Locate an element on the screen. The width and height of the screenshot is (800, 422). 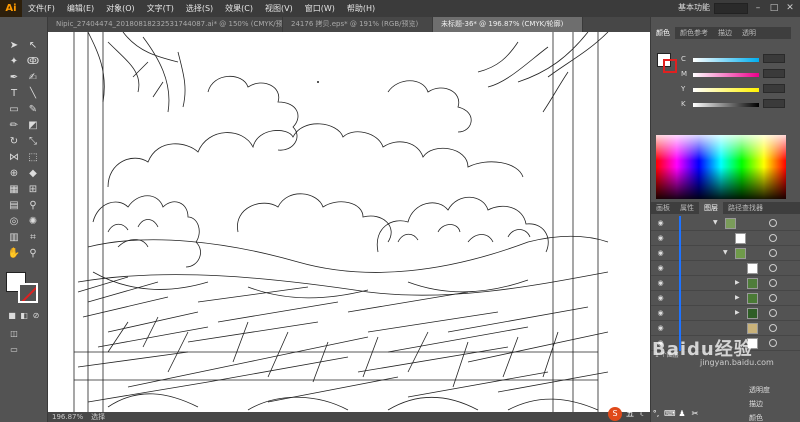
menu-file: 文件(F) is located at coordinates (41, 8).